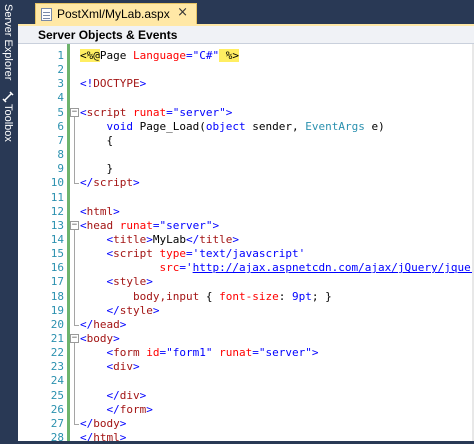 Image resolution: width=474 pixels, height=444 pixels. Describe the element at coordinates (57, 282) in the screenshot. I see `line-number: 17` at that location.